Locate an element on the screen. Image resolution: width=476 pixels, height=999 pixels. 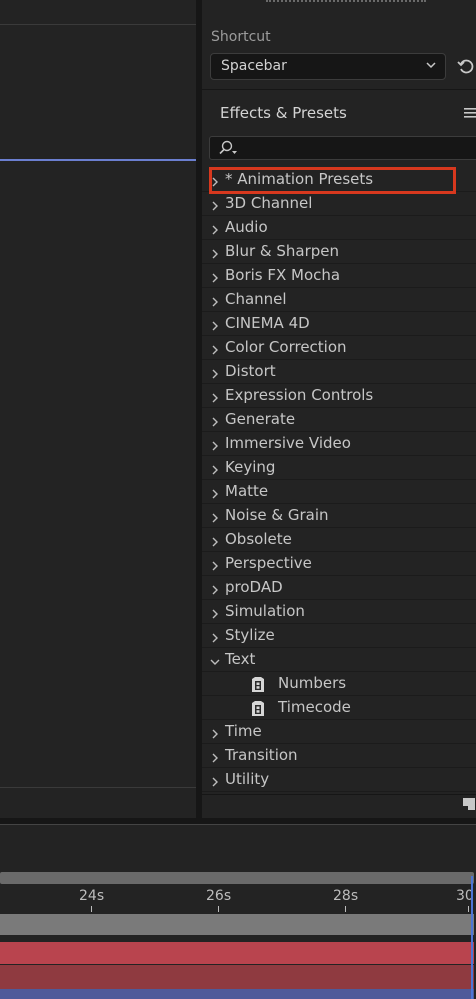
tree-item: Boris FX Mocha is located at coordinates (339, 276).